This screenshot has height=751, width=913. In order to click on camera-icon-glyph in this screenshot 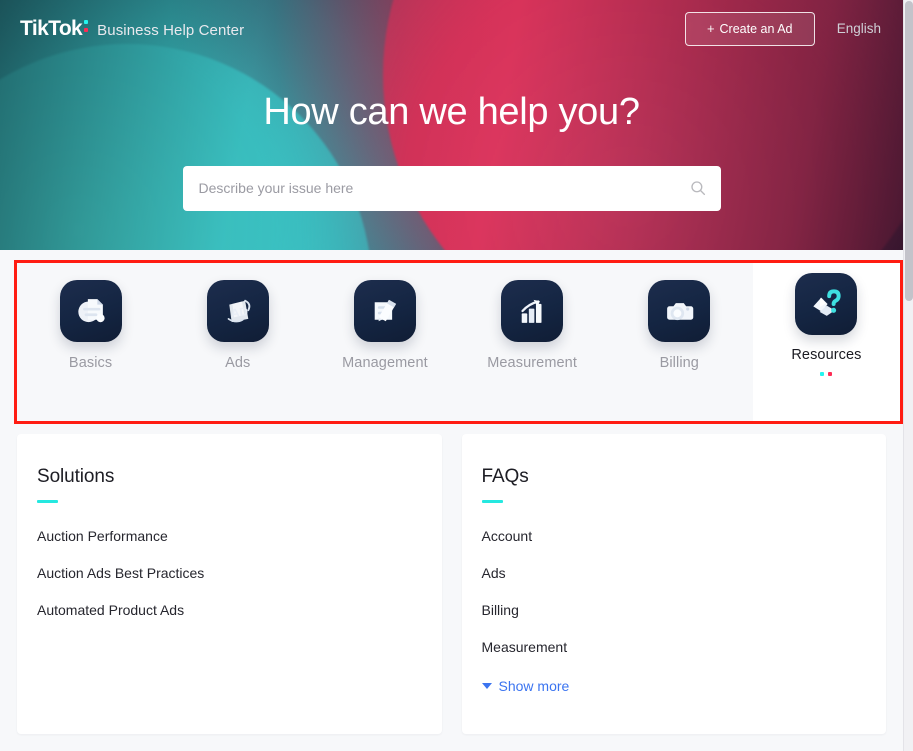, I will do `click(680, 312)`.